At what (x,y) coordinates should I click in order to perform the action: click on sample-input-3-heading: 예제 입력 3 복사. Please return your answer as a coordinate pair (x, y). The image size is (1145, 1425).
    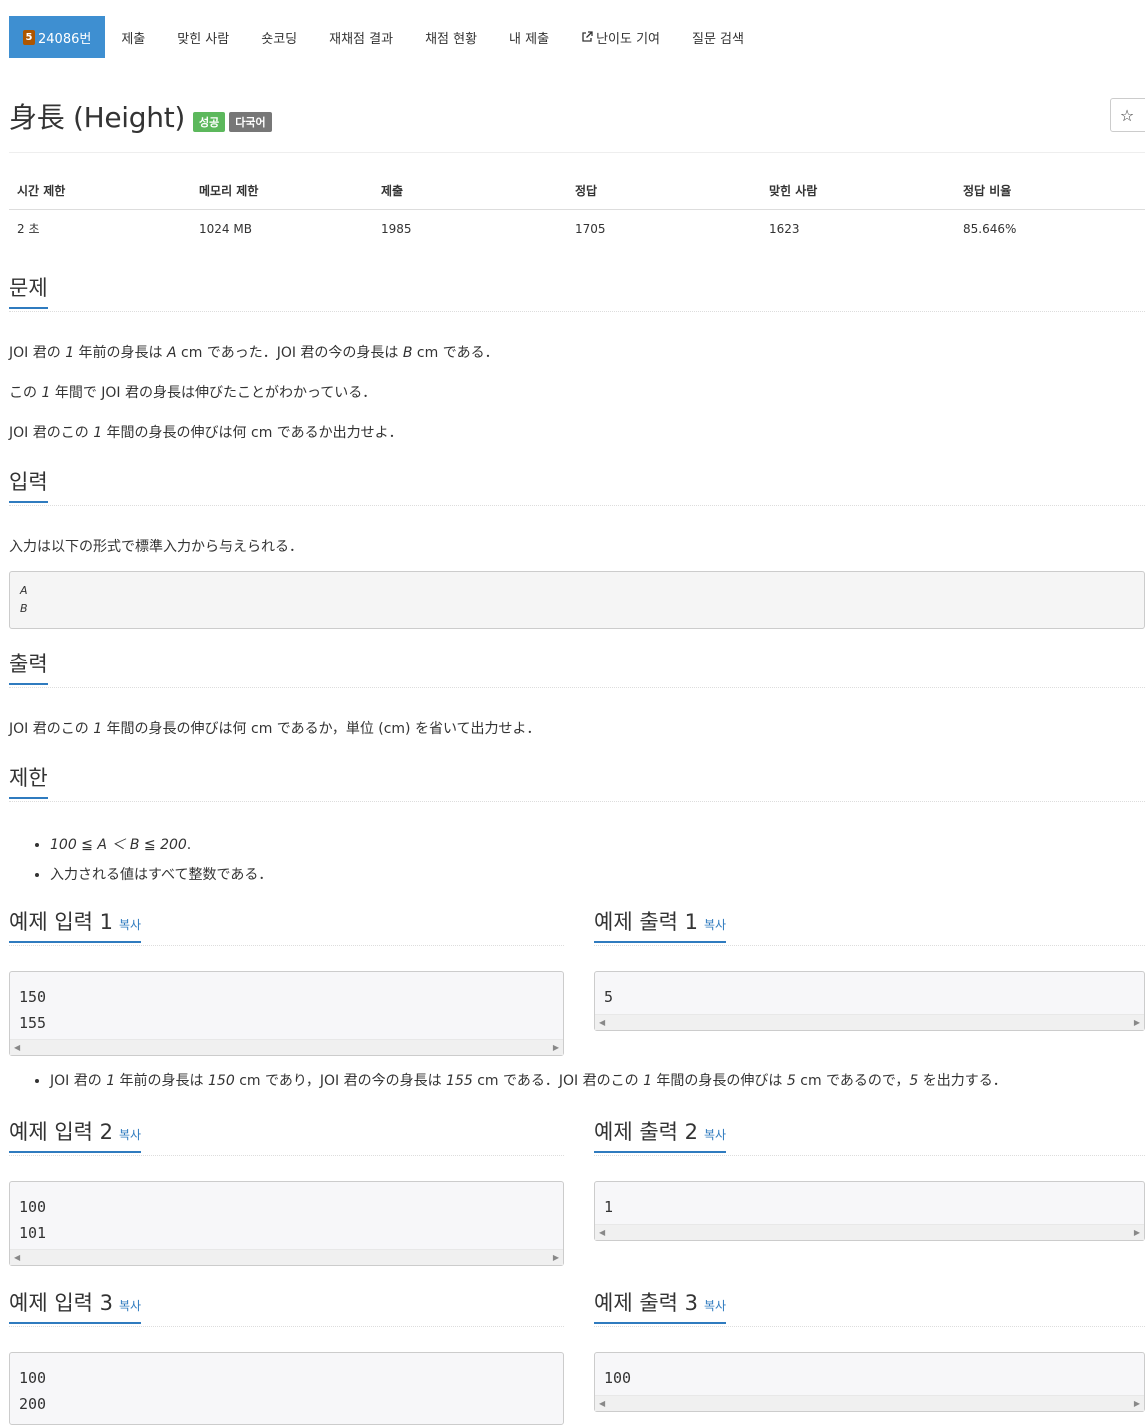
    Looking at the image, I should click on (75, 1308).